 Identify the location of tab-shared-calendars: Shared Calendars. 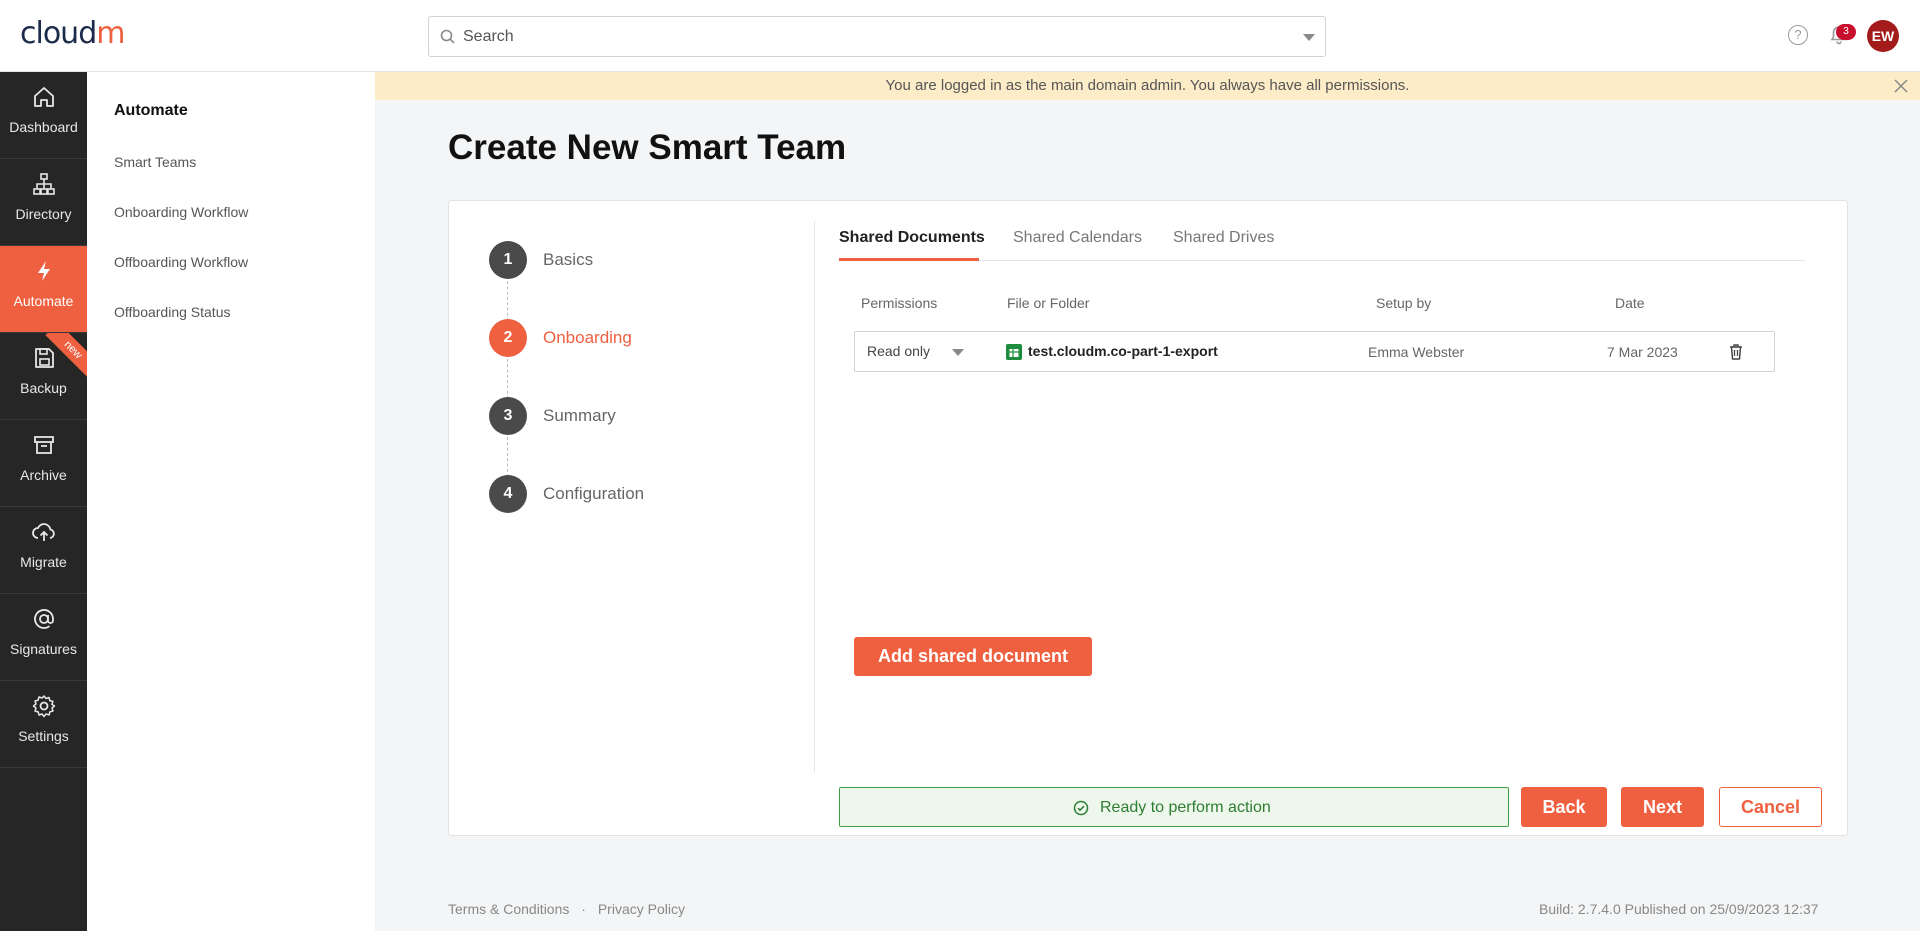
(1077, 238).